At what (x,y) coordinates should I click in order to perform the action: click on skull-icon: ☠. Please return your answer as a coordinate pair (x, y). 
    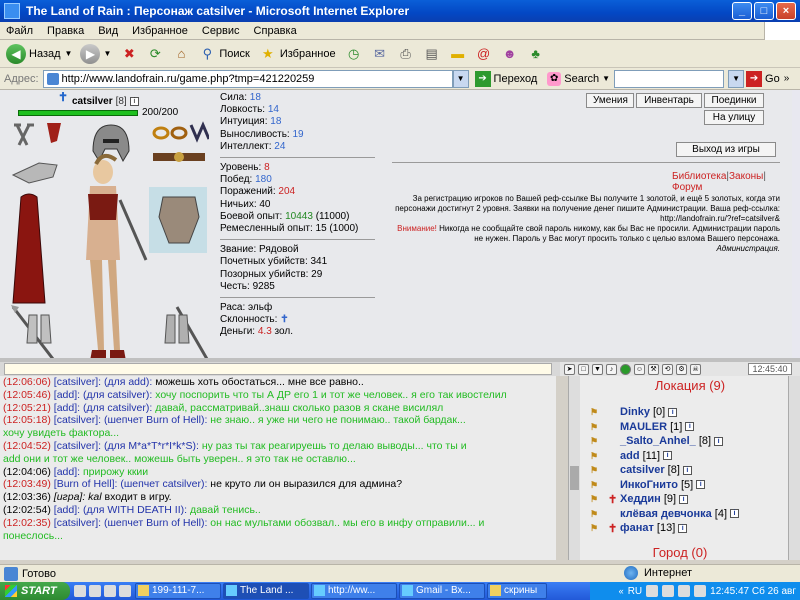
    Looking at the image, I should click on (695, 369).